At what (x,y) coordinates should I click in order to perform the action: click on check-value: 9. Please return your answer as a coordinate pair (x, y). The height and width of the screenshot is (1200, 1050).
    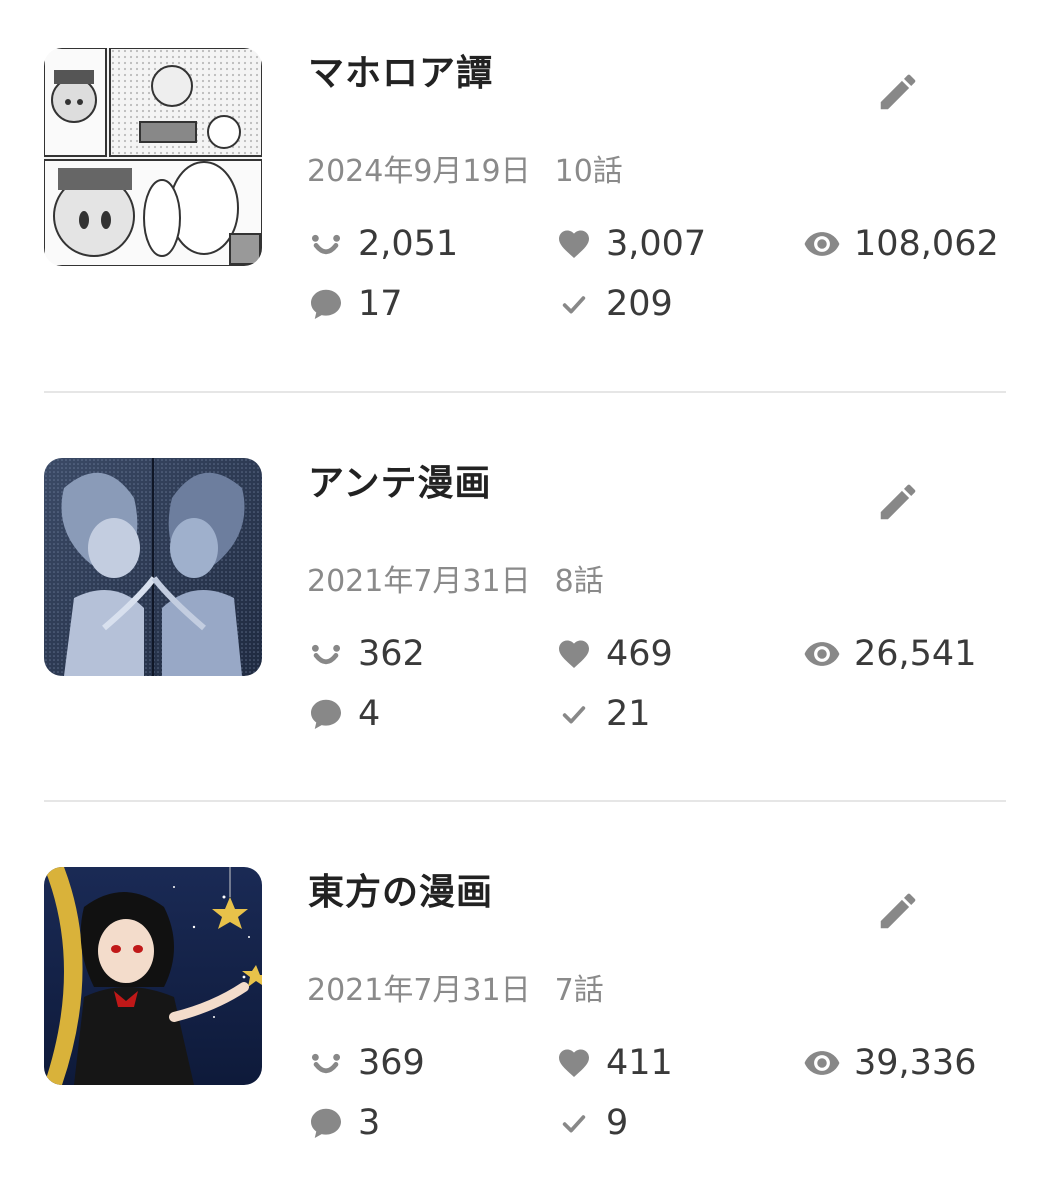
    Looking at the image, I should click on (617, 1123).